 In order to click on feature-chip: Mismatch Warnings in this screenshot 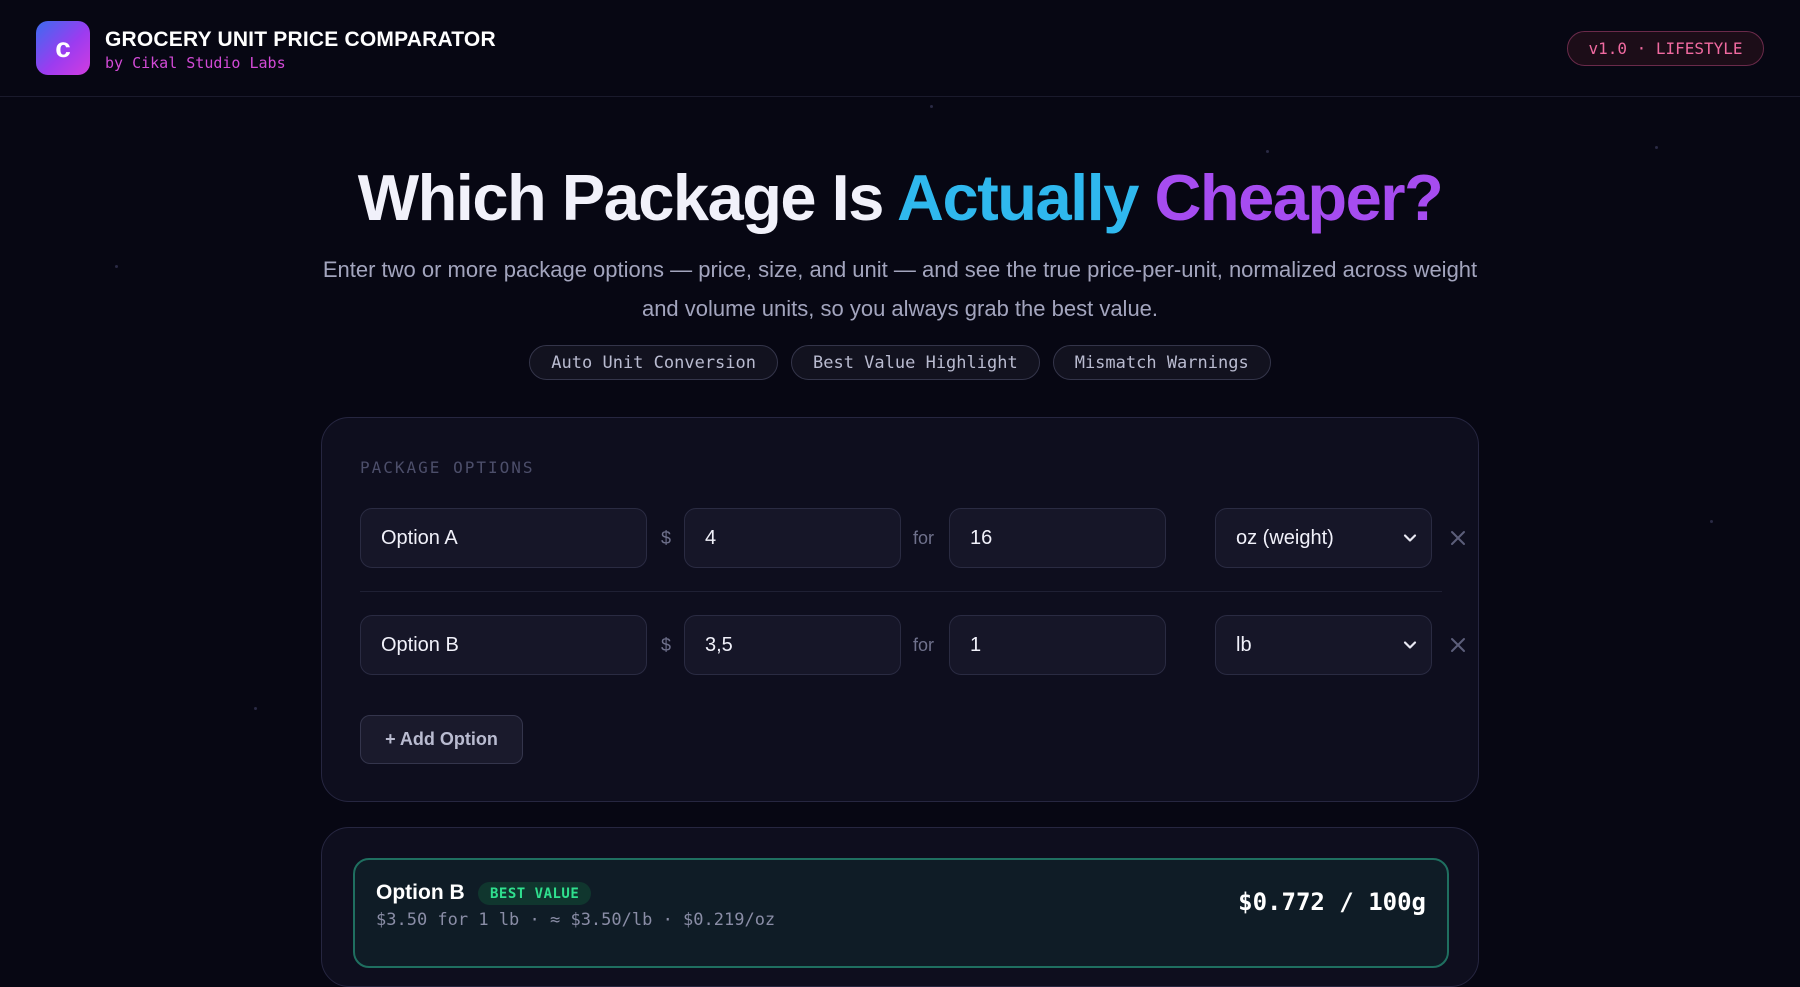, I will do `click(1161, 362)`.